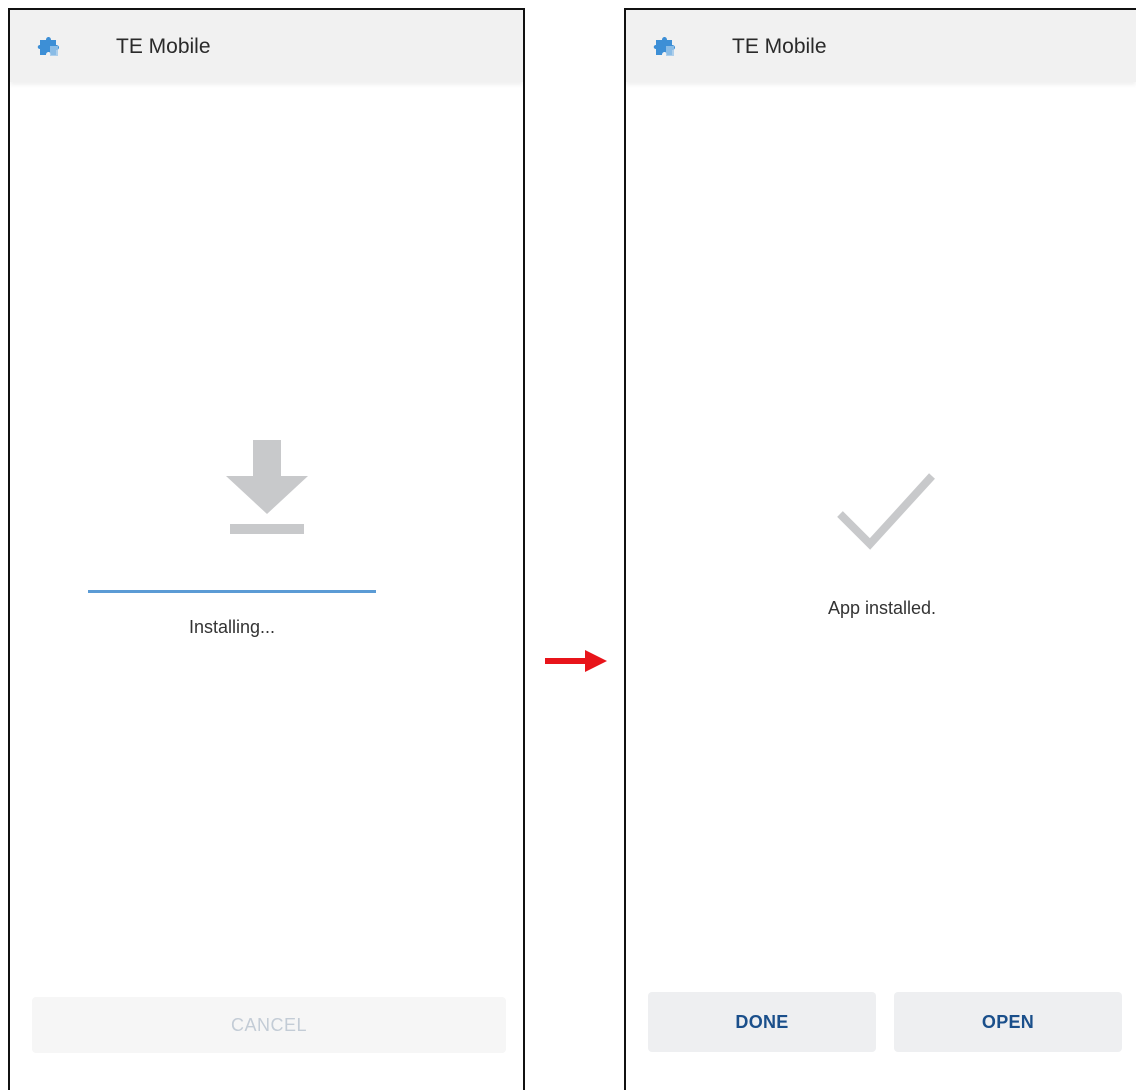  I want to click on transition-arrow-icon, so click(576, 661).